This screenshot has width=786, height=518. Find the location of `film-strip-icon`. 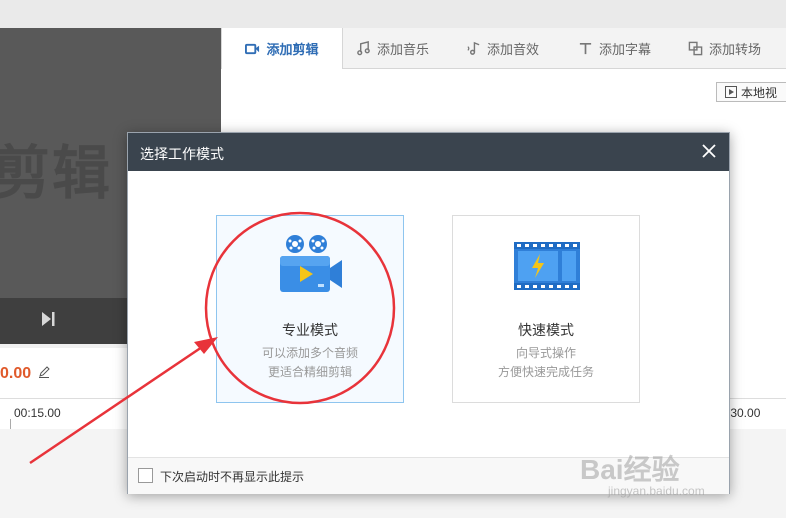

film-strip-icon is located at coordinates (547, 266).